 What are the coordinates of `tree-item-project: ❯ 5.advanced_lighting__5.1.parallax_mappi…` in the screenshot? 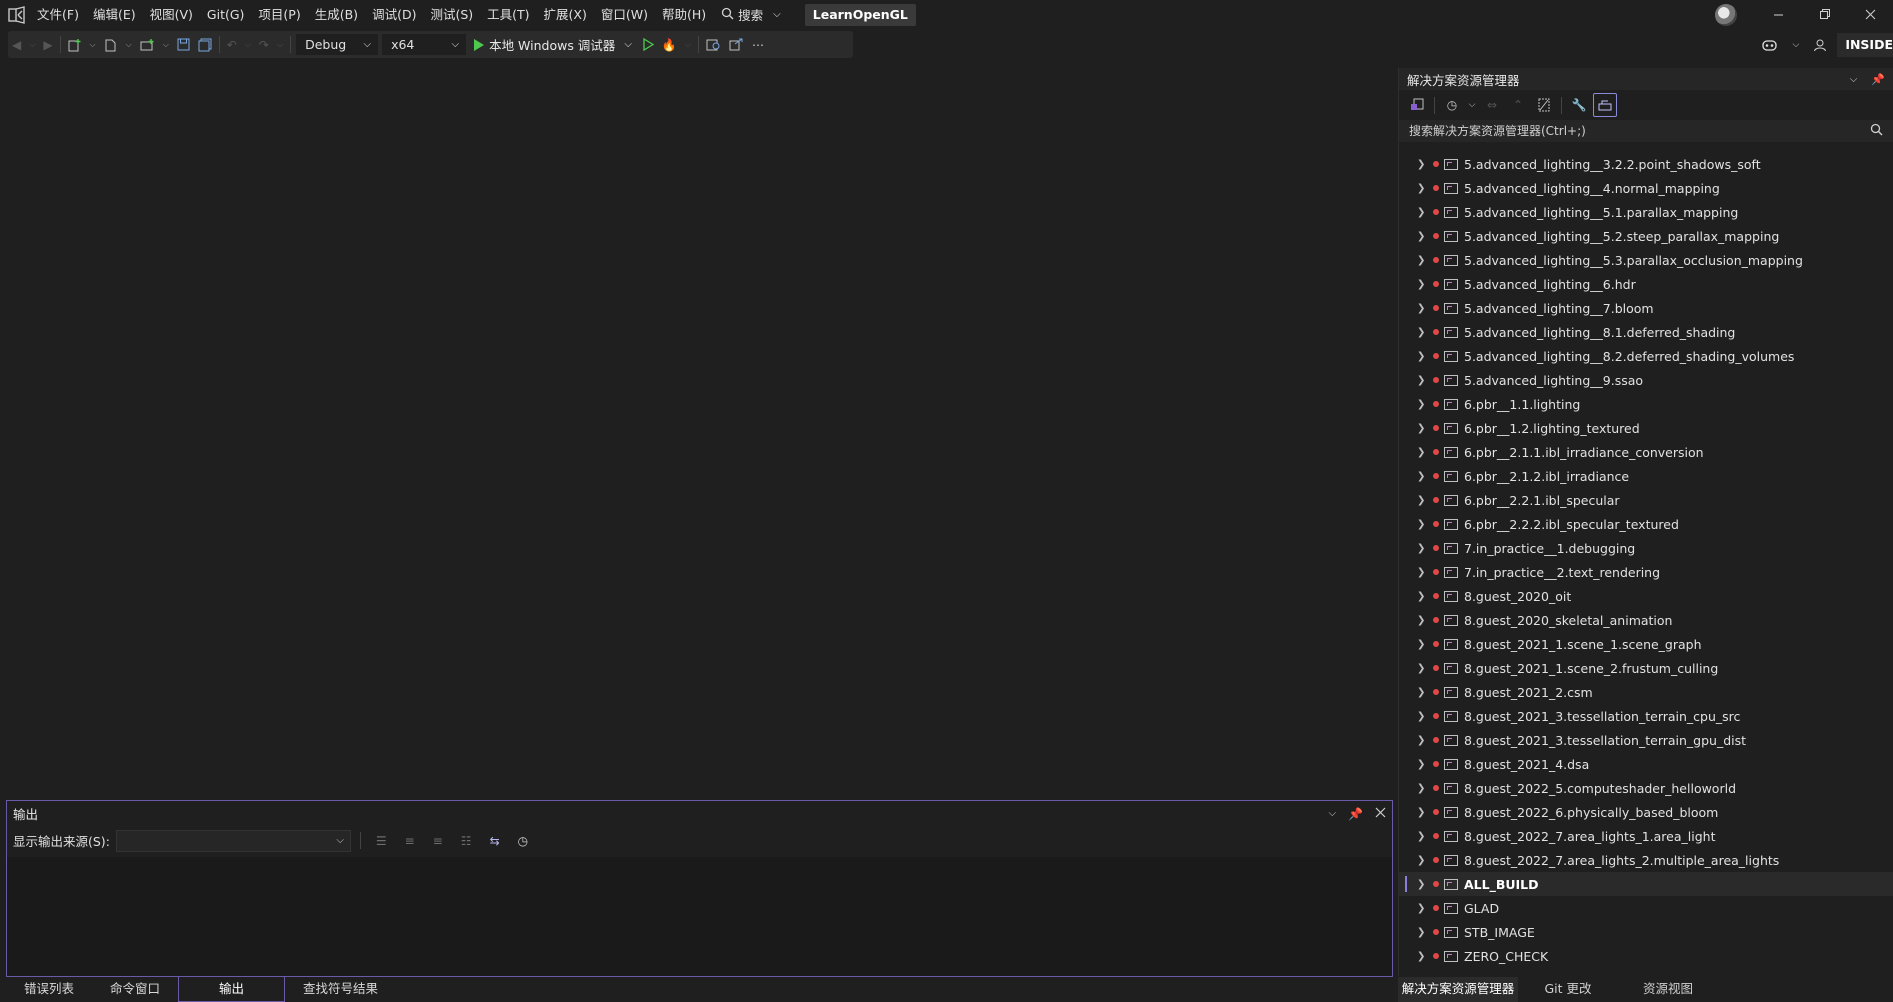 It's located at (1646, 212).